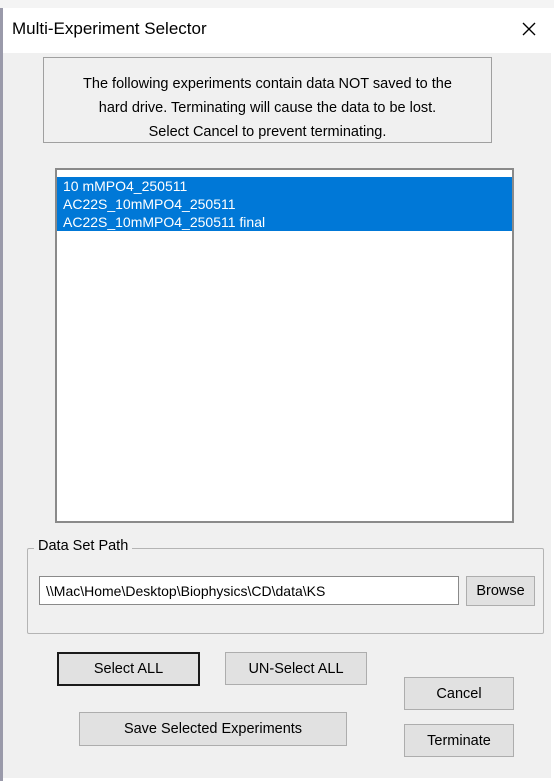 The width and height of the screenshot is (554, 781). Describe the element at coordinates (284, 204) in the screenshot. I see `experiment-list-item: AC22S_10mMPO4_250511` at that location.